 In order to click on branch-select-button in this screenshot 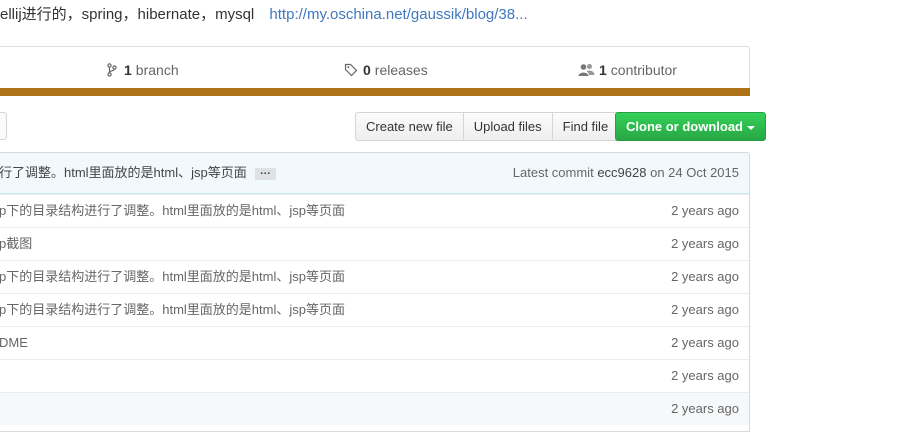, I will do `click(3, 126)`.